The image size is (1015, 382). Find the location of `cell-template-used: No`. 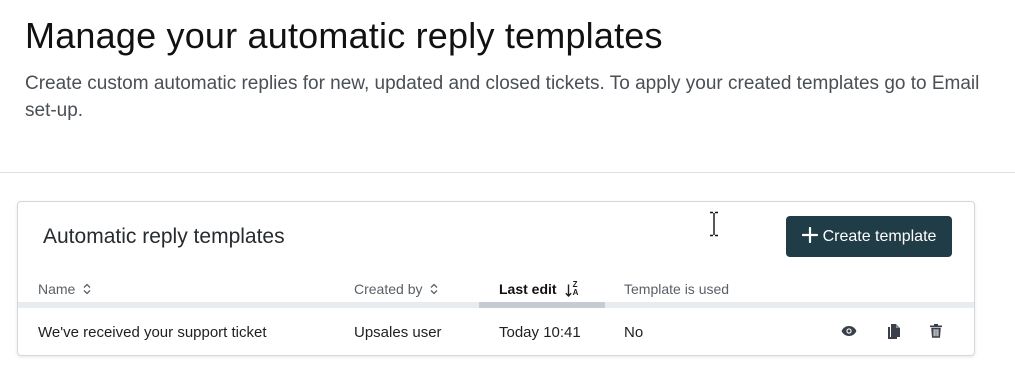

cell-template-used: No is located at coordinates (634, 332).